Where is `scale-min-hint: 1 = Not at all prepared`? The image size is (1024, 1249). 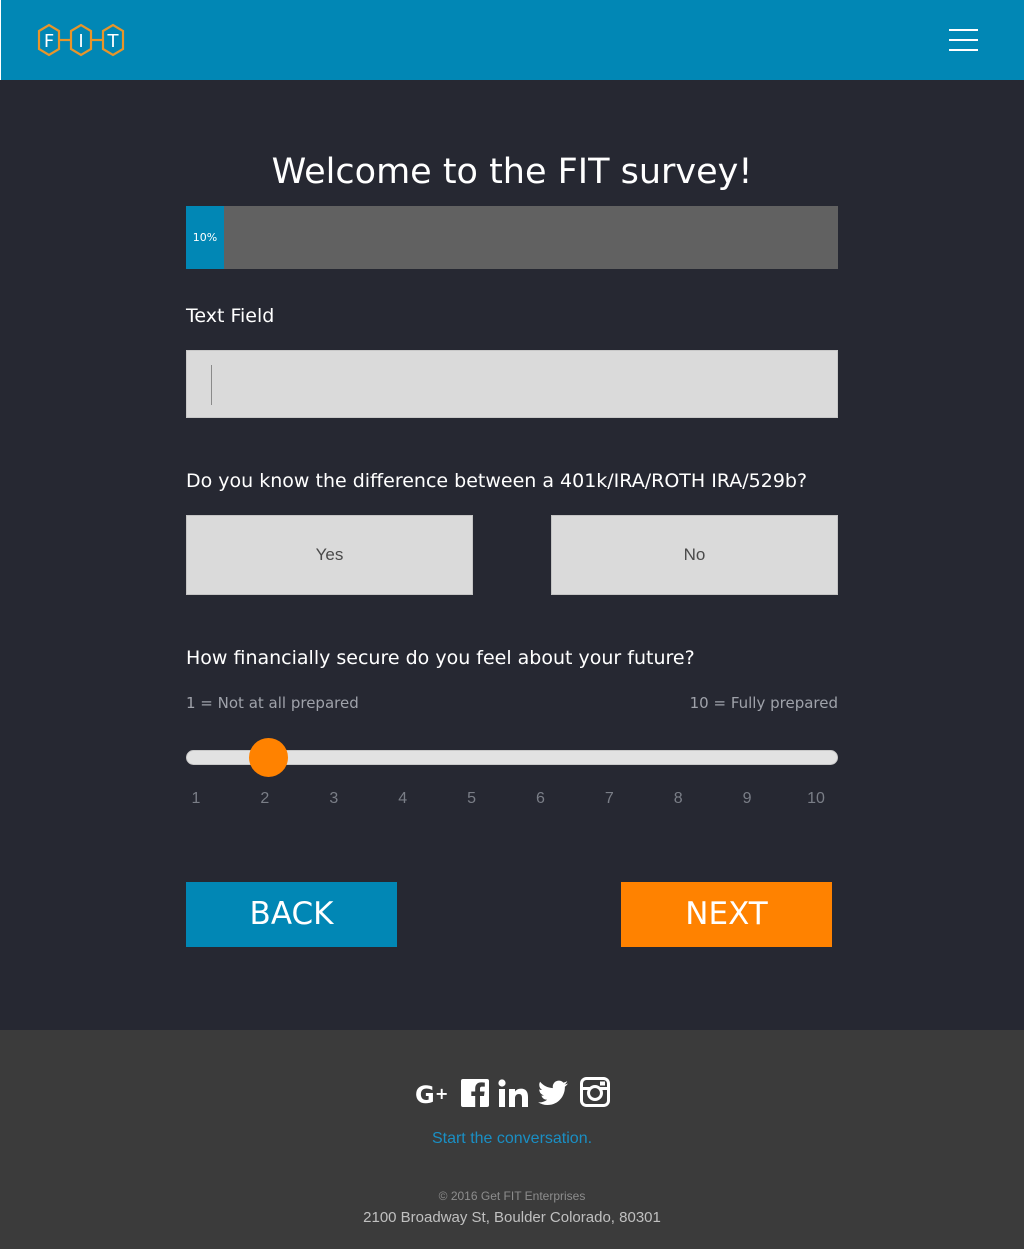 scale-min-hint: 1 = Not at all prepared is located at coordinates (272, 703).